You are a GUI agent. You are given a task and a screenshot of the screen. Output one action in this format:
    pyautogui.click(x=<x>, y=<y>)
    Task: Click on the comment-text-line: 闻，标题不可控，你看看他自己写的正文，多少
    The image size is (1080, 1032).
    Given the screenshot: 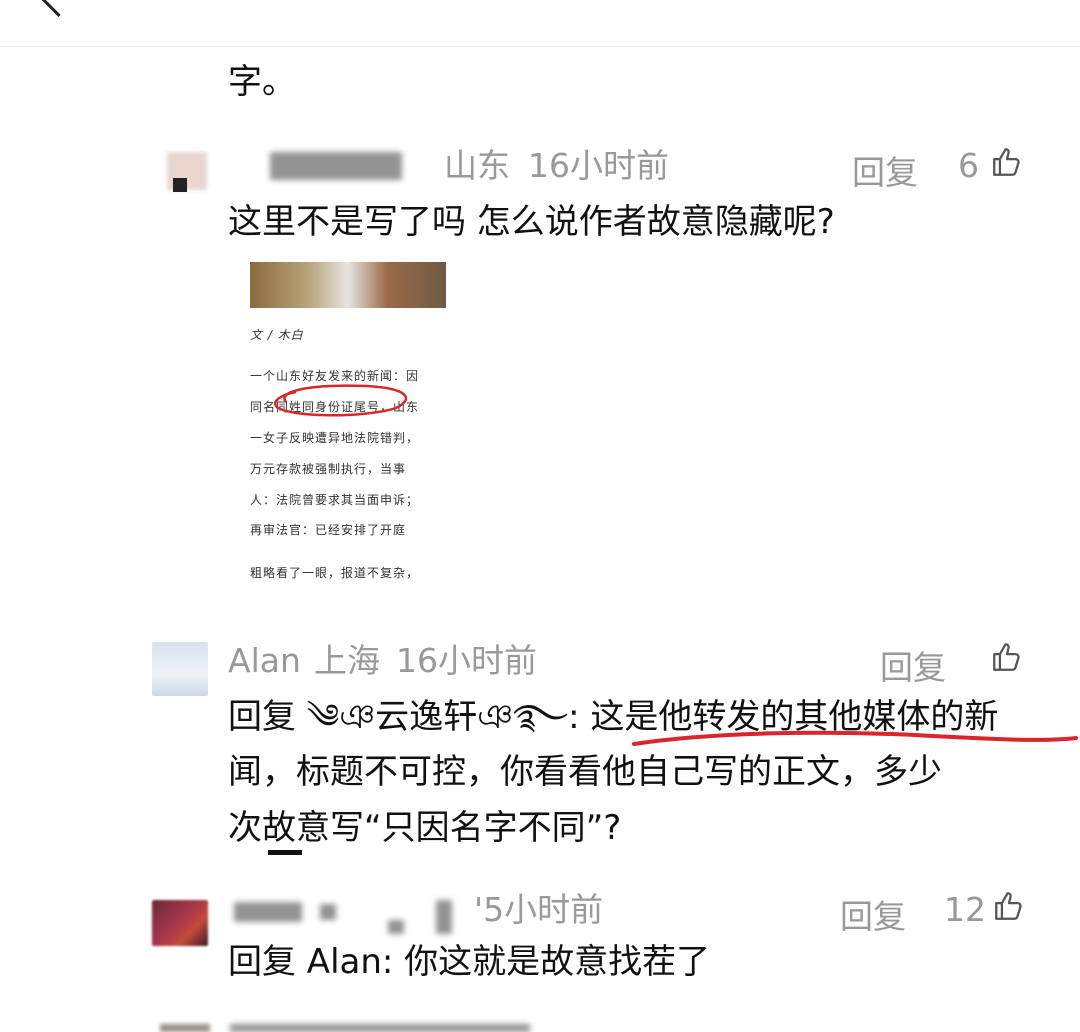 What is the action you would take?
    pyautogui.click(x=585, y=772)
    